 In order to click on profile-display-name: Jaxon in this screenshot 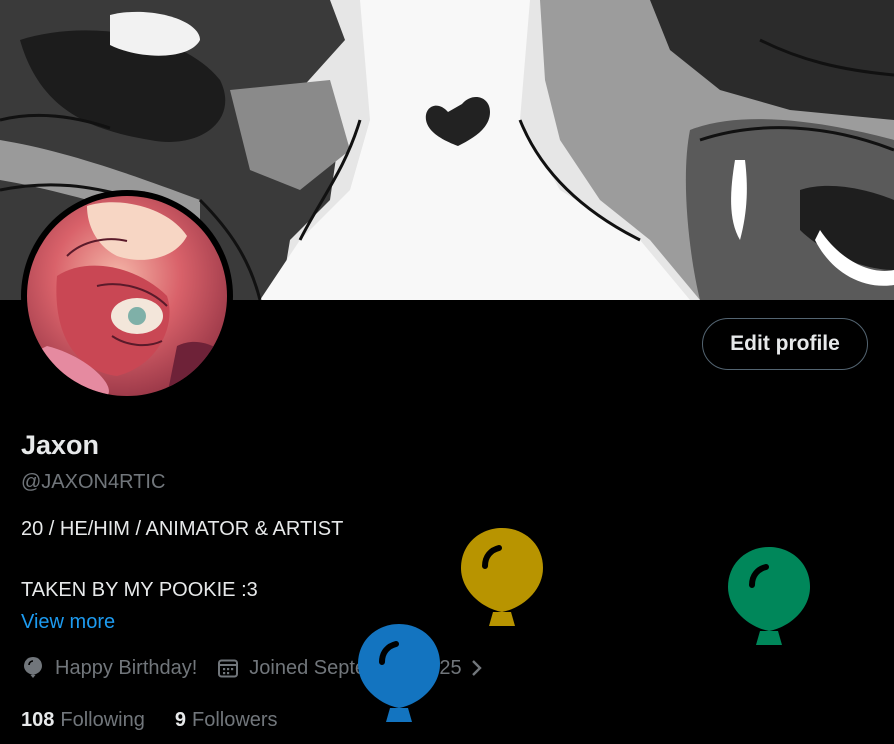, I will do `click(60, 445)`.